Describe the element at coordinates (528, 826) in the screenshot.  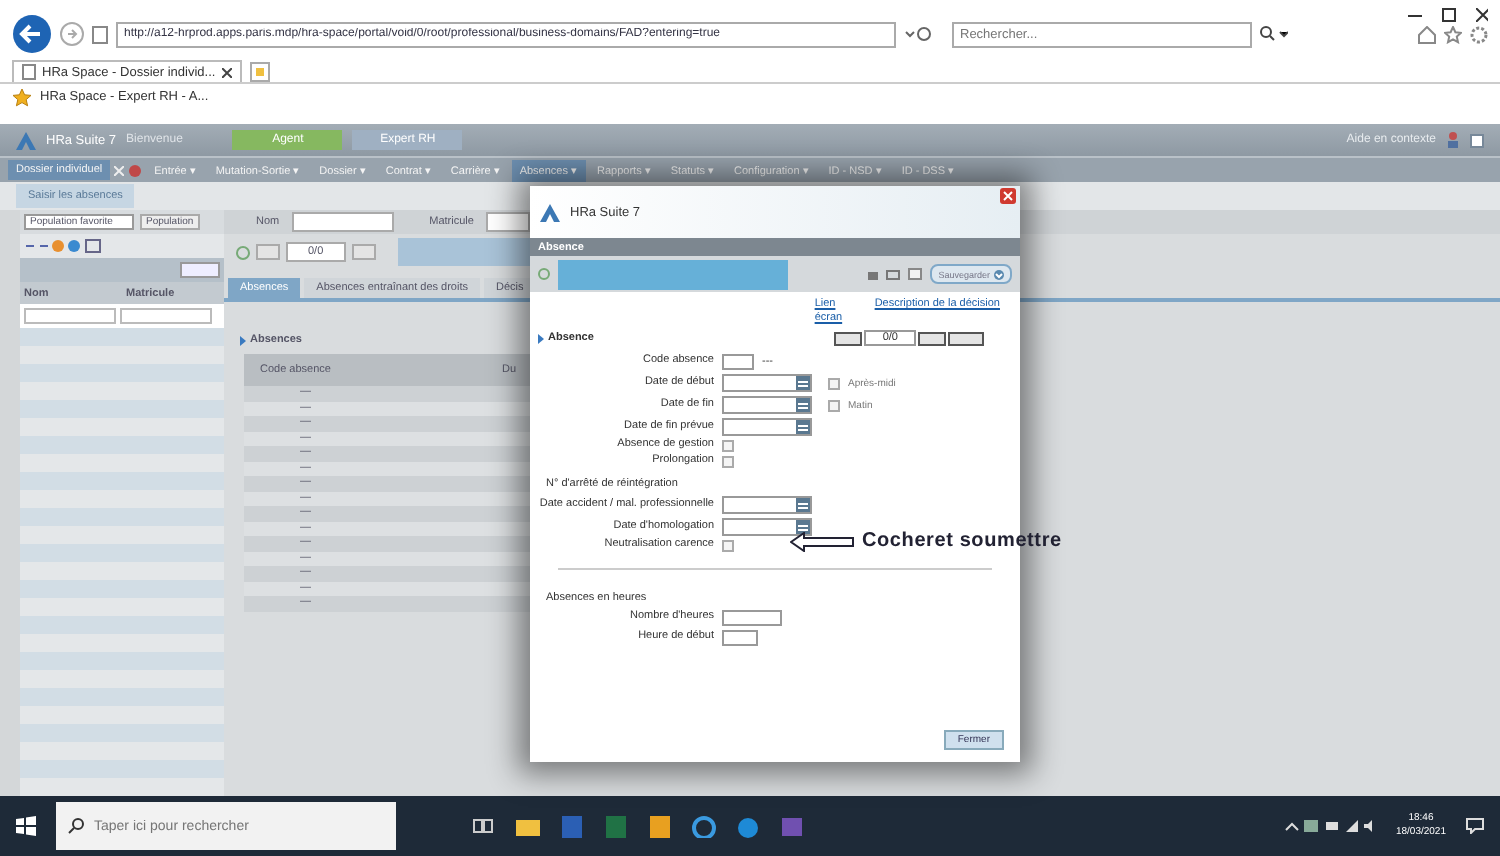
I see `folder-icon` at that location.